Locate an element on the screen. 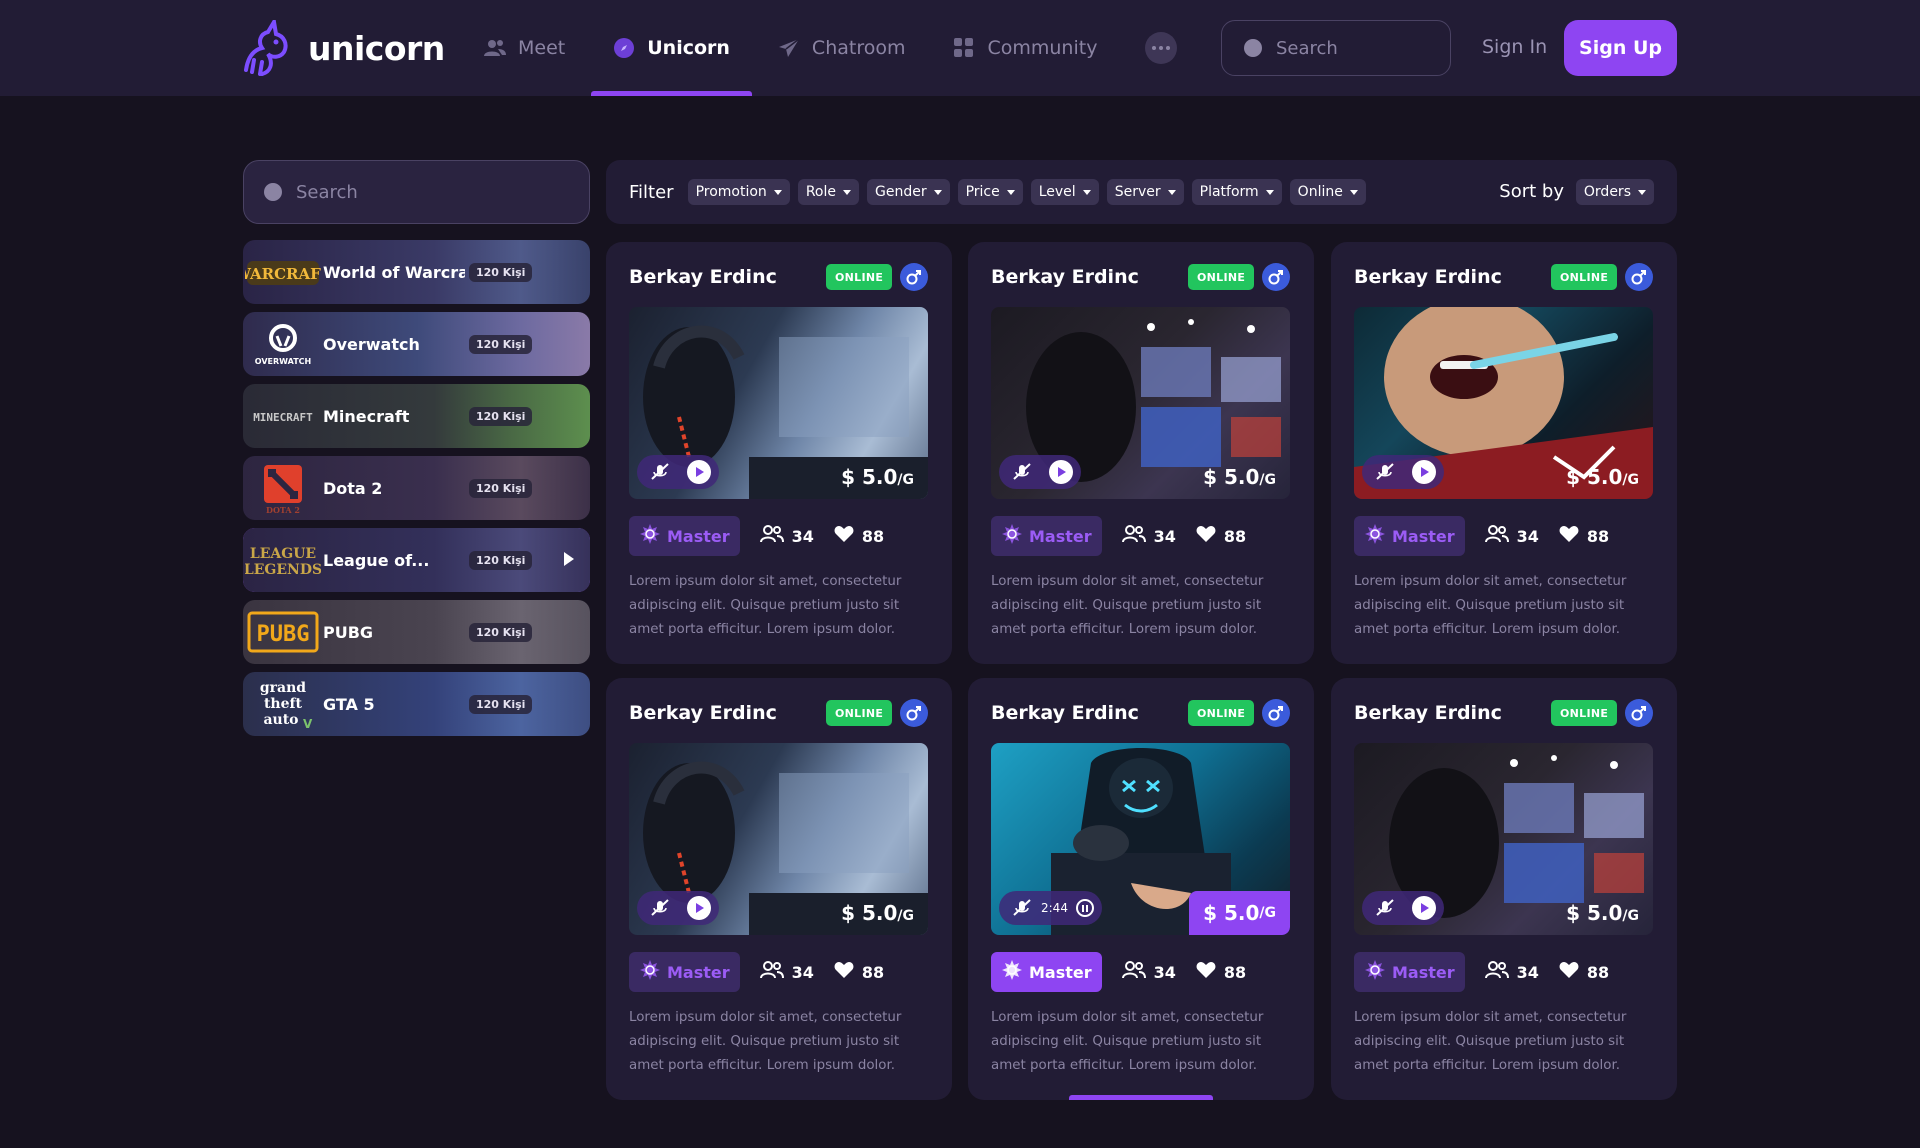 The width and height of the screenshot is (1920, 1148). filter-chip-price: Price is located at coordinates (990, 192).